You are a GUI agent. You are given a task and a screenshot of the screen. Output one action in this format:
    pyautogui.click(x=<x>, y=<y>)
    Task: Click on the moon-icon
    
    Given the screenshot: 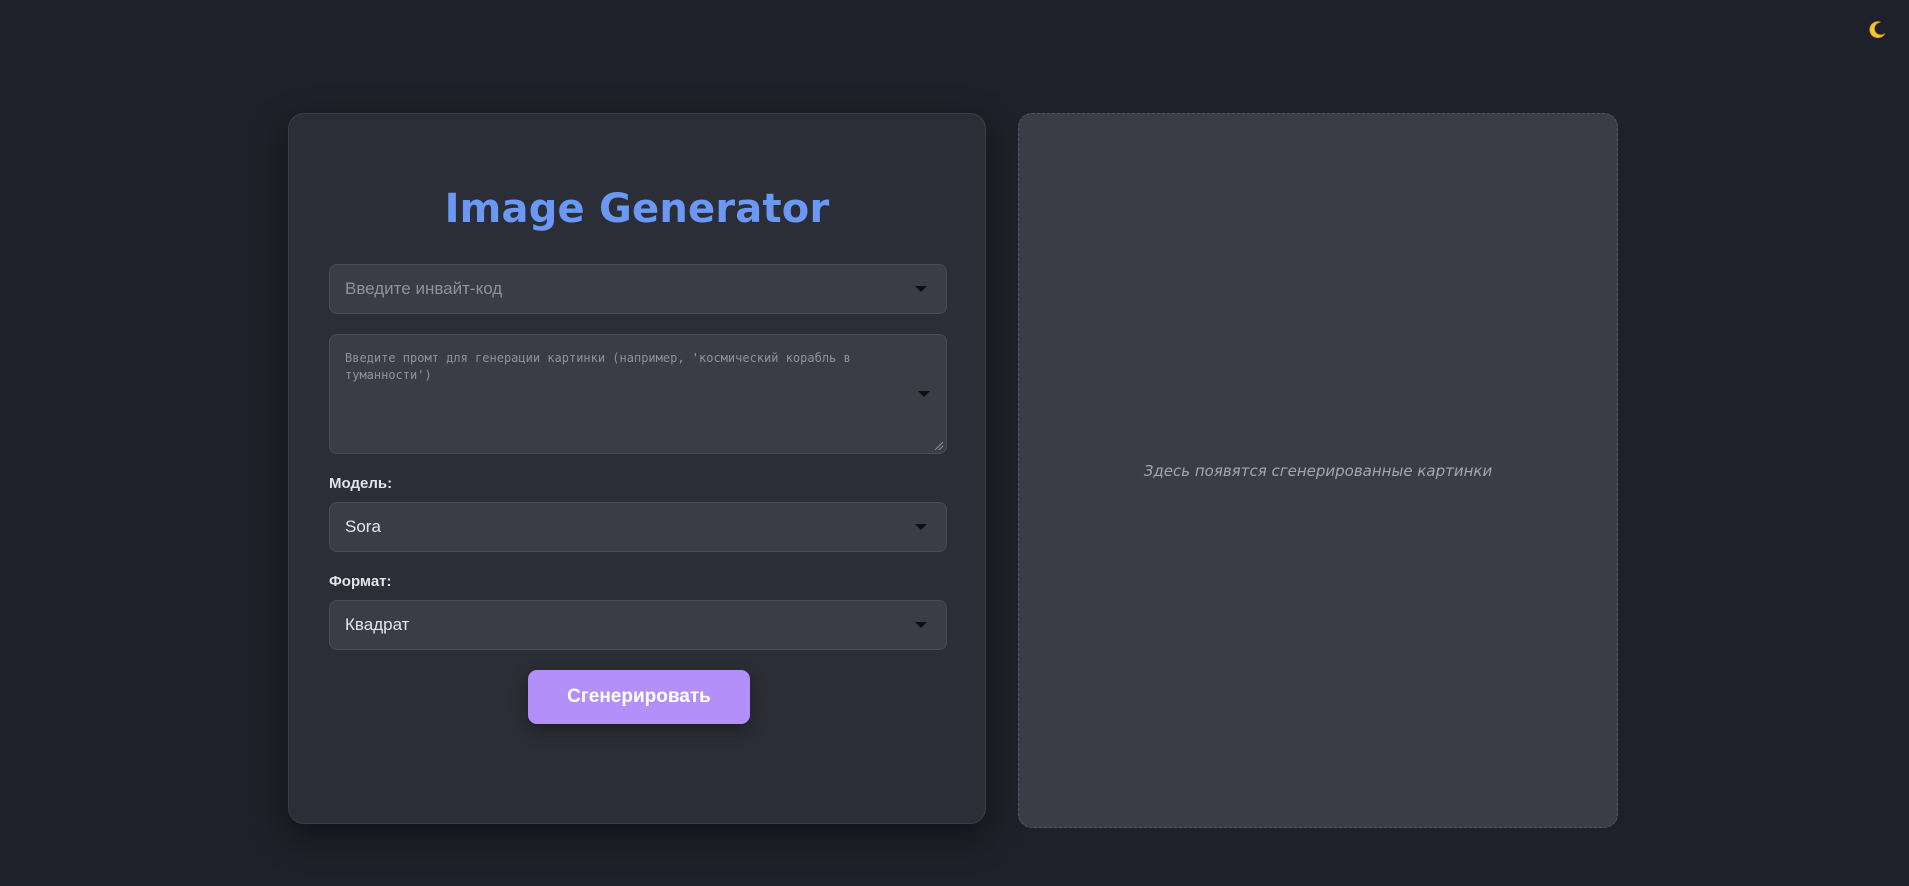 What is the action you would take?
    pyautogui.click(x=1877, y=30)
    